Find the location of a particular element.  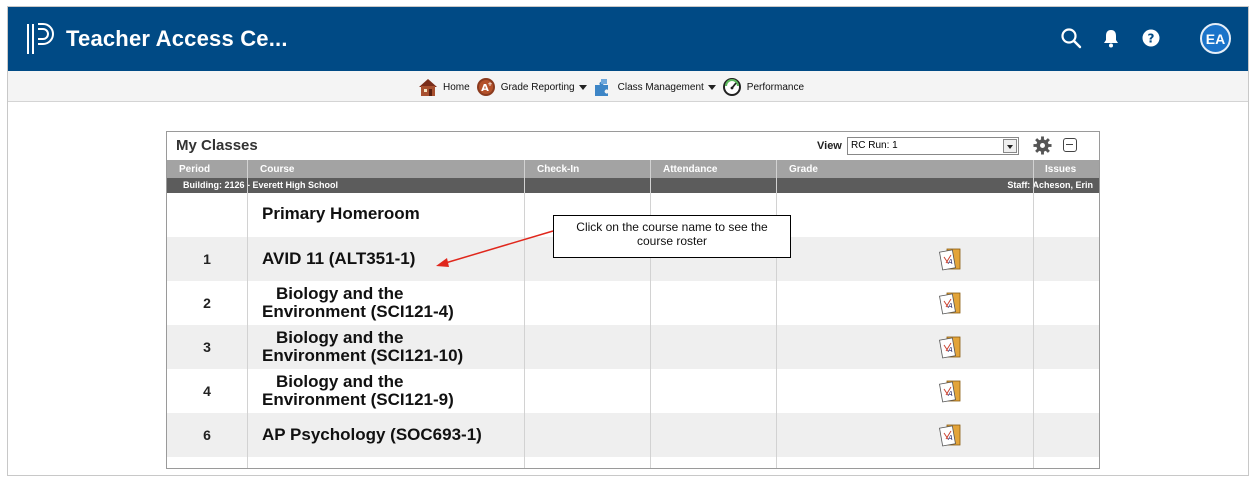

nav-grade-reporting: A + Grade Reporting is located at coordinates (531, 87).